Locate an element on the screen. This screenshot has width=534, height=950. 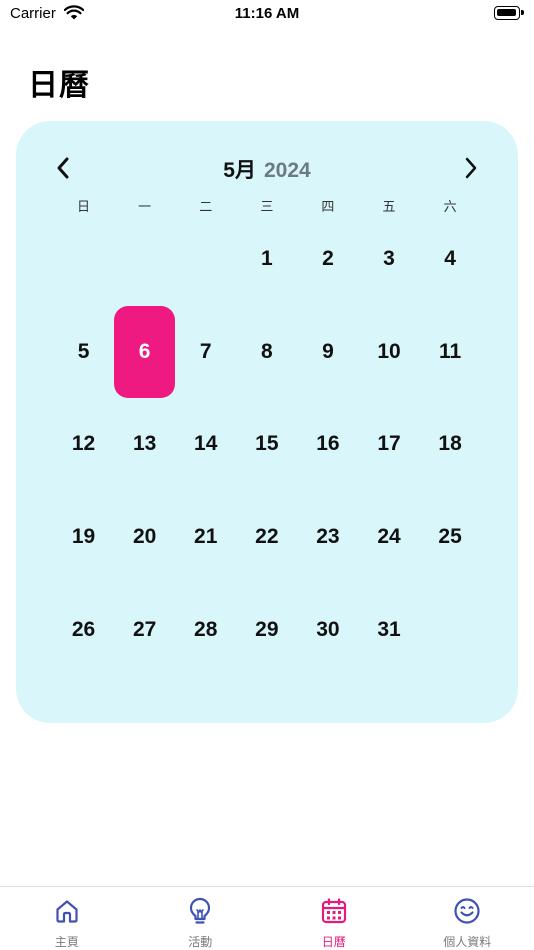
tab-activities: 活動 is located at coordinates (201, 918).